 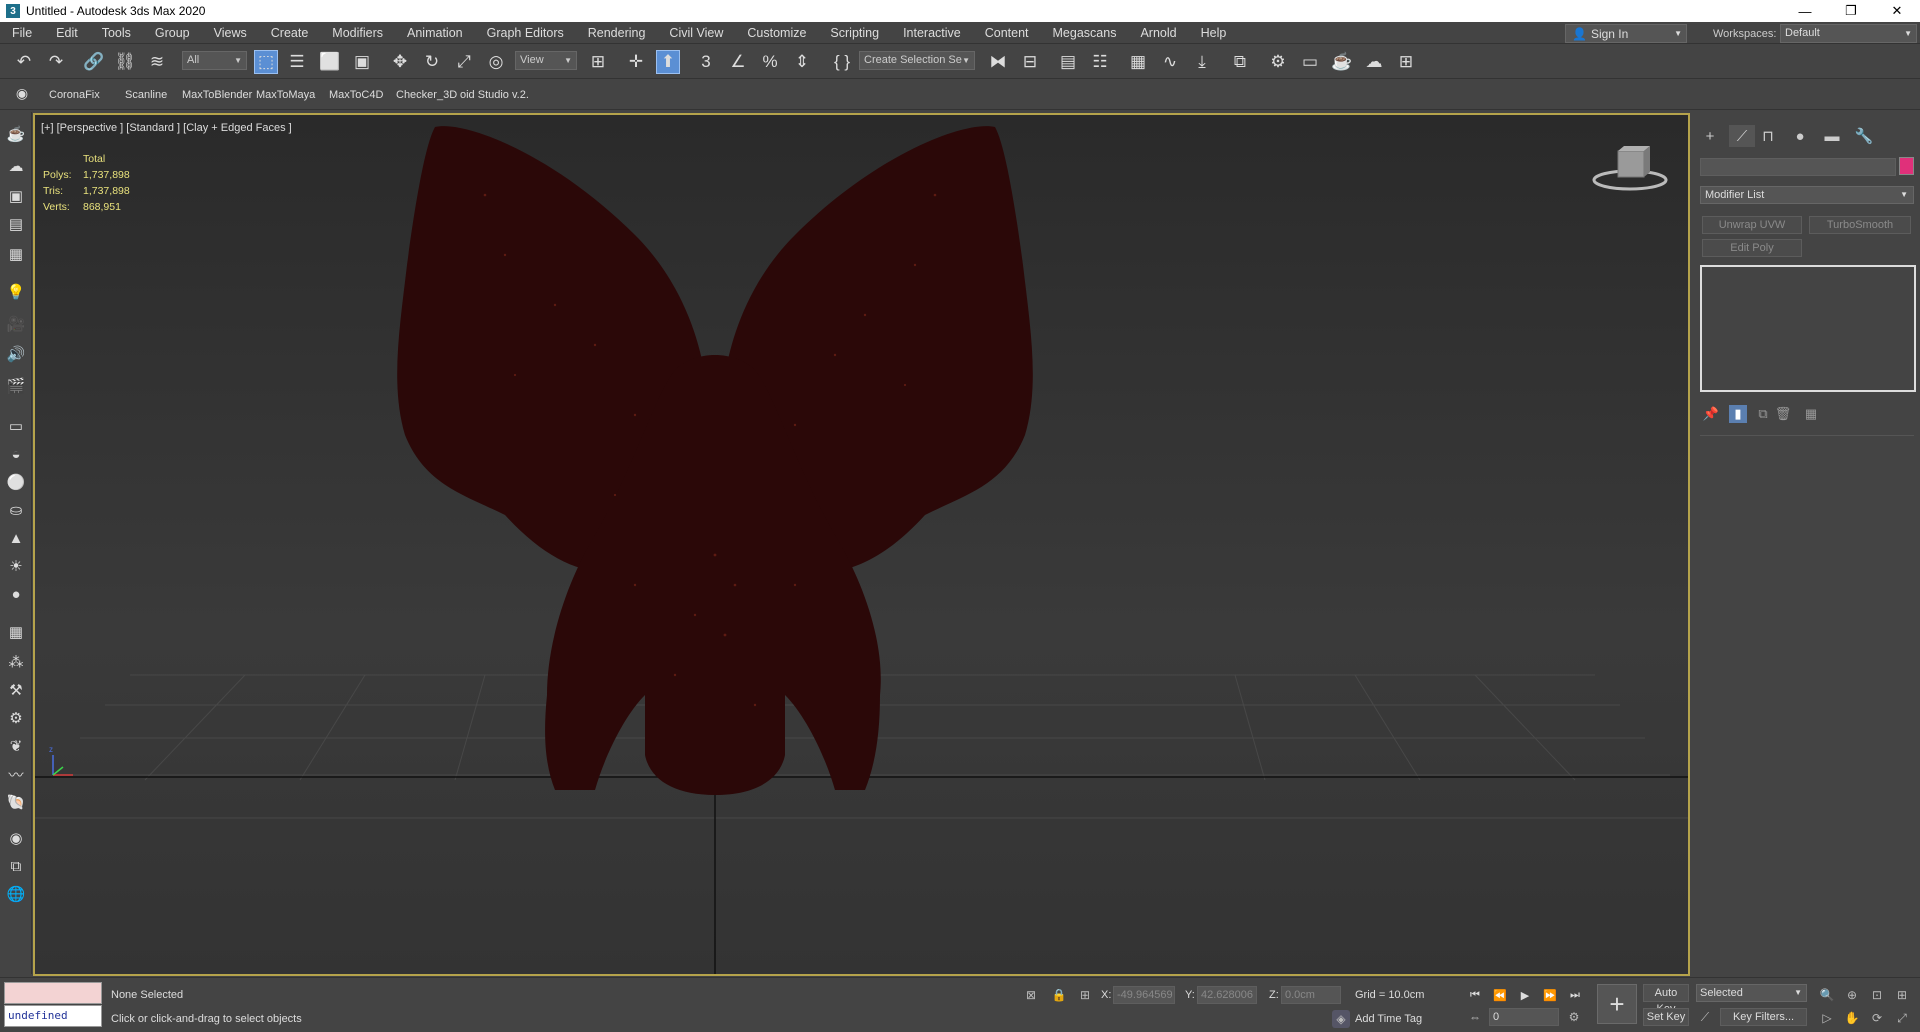 I want to click on move-icon: ✥, so click(x=400, y=62).